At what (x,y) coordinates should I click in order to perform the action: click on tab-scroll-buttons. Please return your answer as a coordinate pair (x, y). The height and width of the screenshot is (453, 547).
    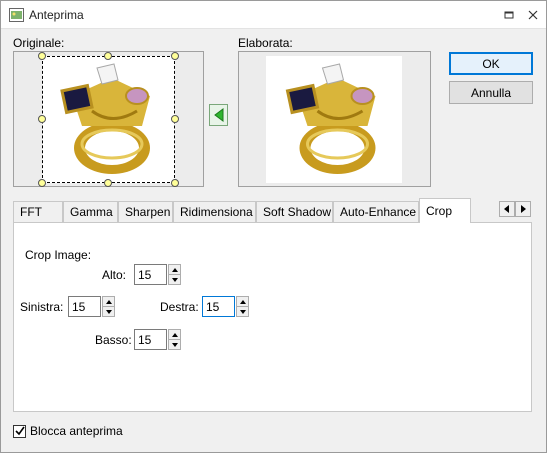
    Looking at the image, I should click on (515, 209).